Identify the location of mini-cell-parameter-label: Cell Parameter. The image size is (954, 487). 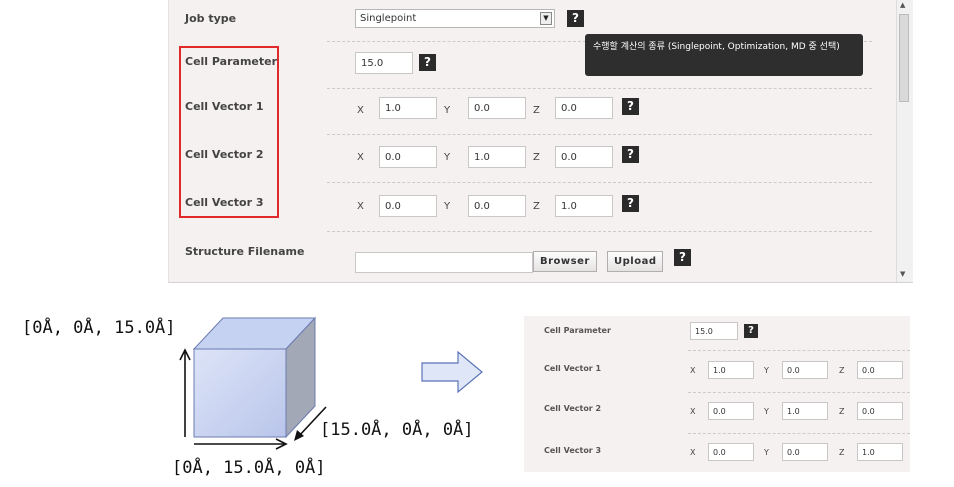
(577, 330).